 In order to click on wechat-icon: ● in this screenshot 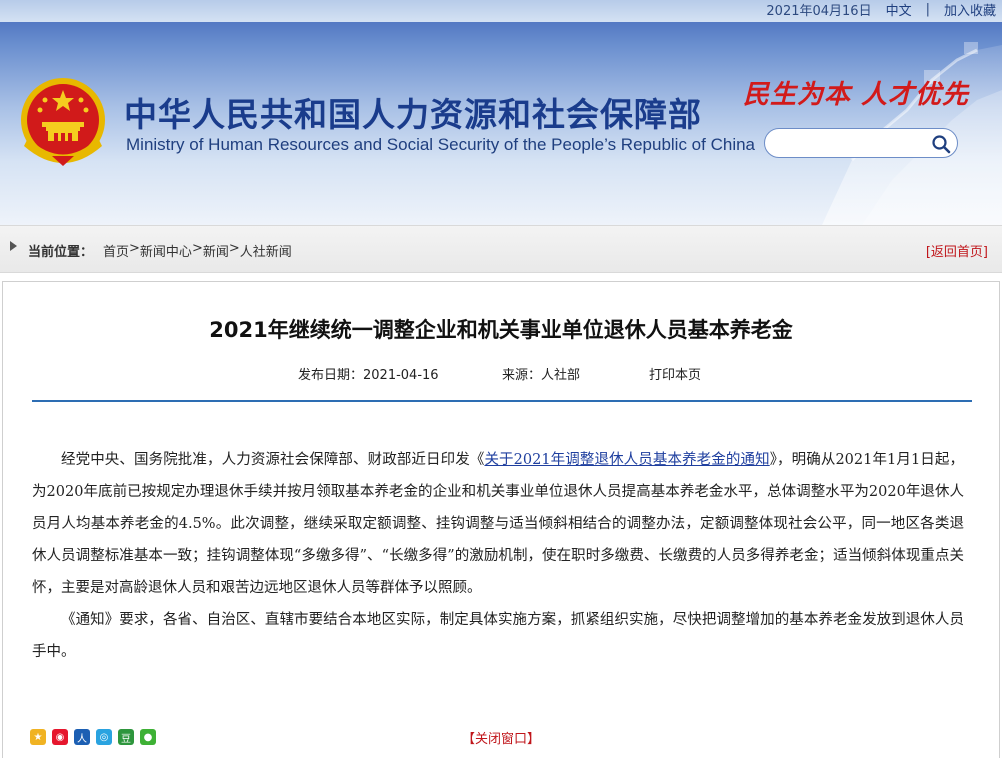, I will do `click(148, 737)`.